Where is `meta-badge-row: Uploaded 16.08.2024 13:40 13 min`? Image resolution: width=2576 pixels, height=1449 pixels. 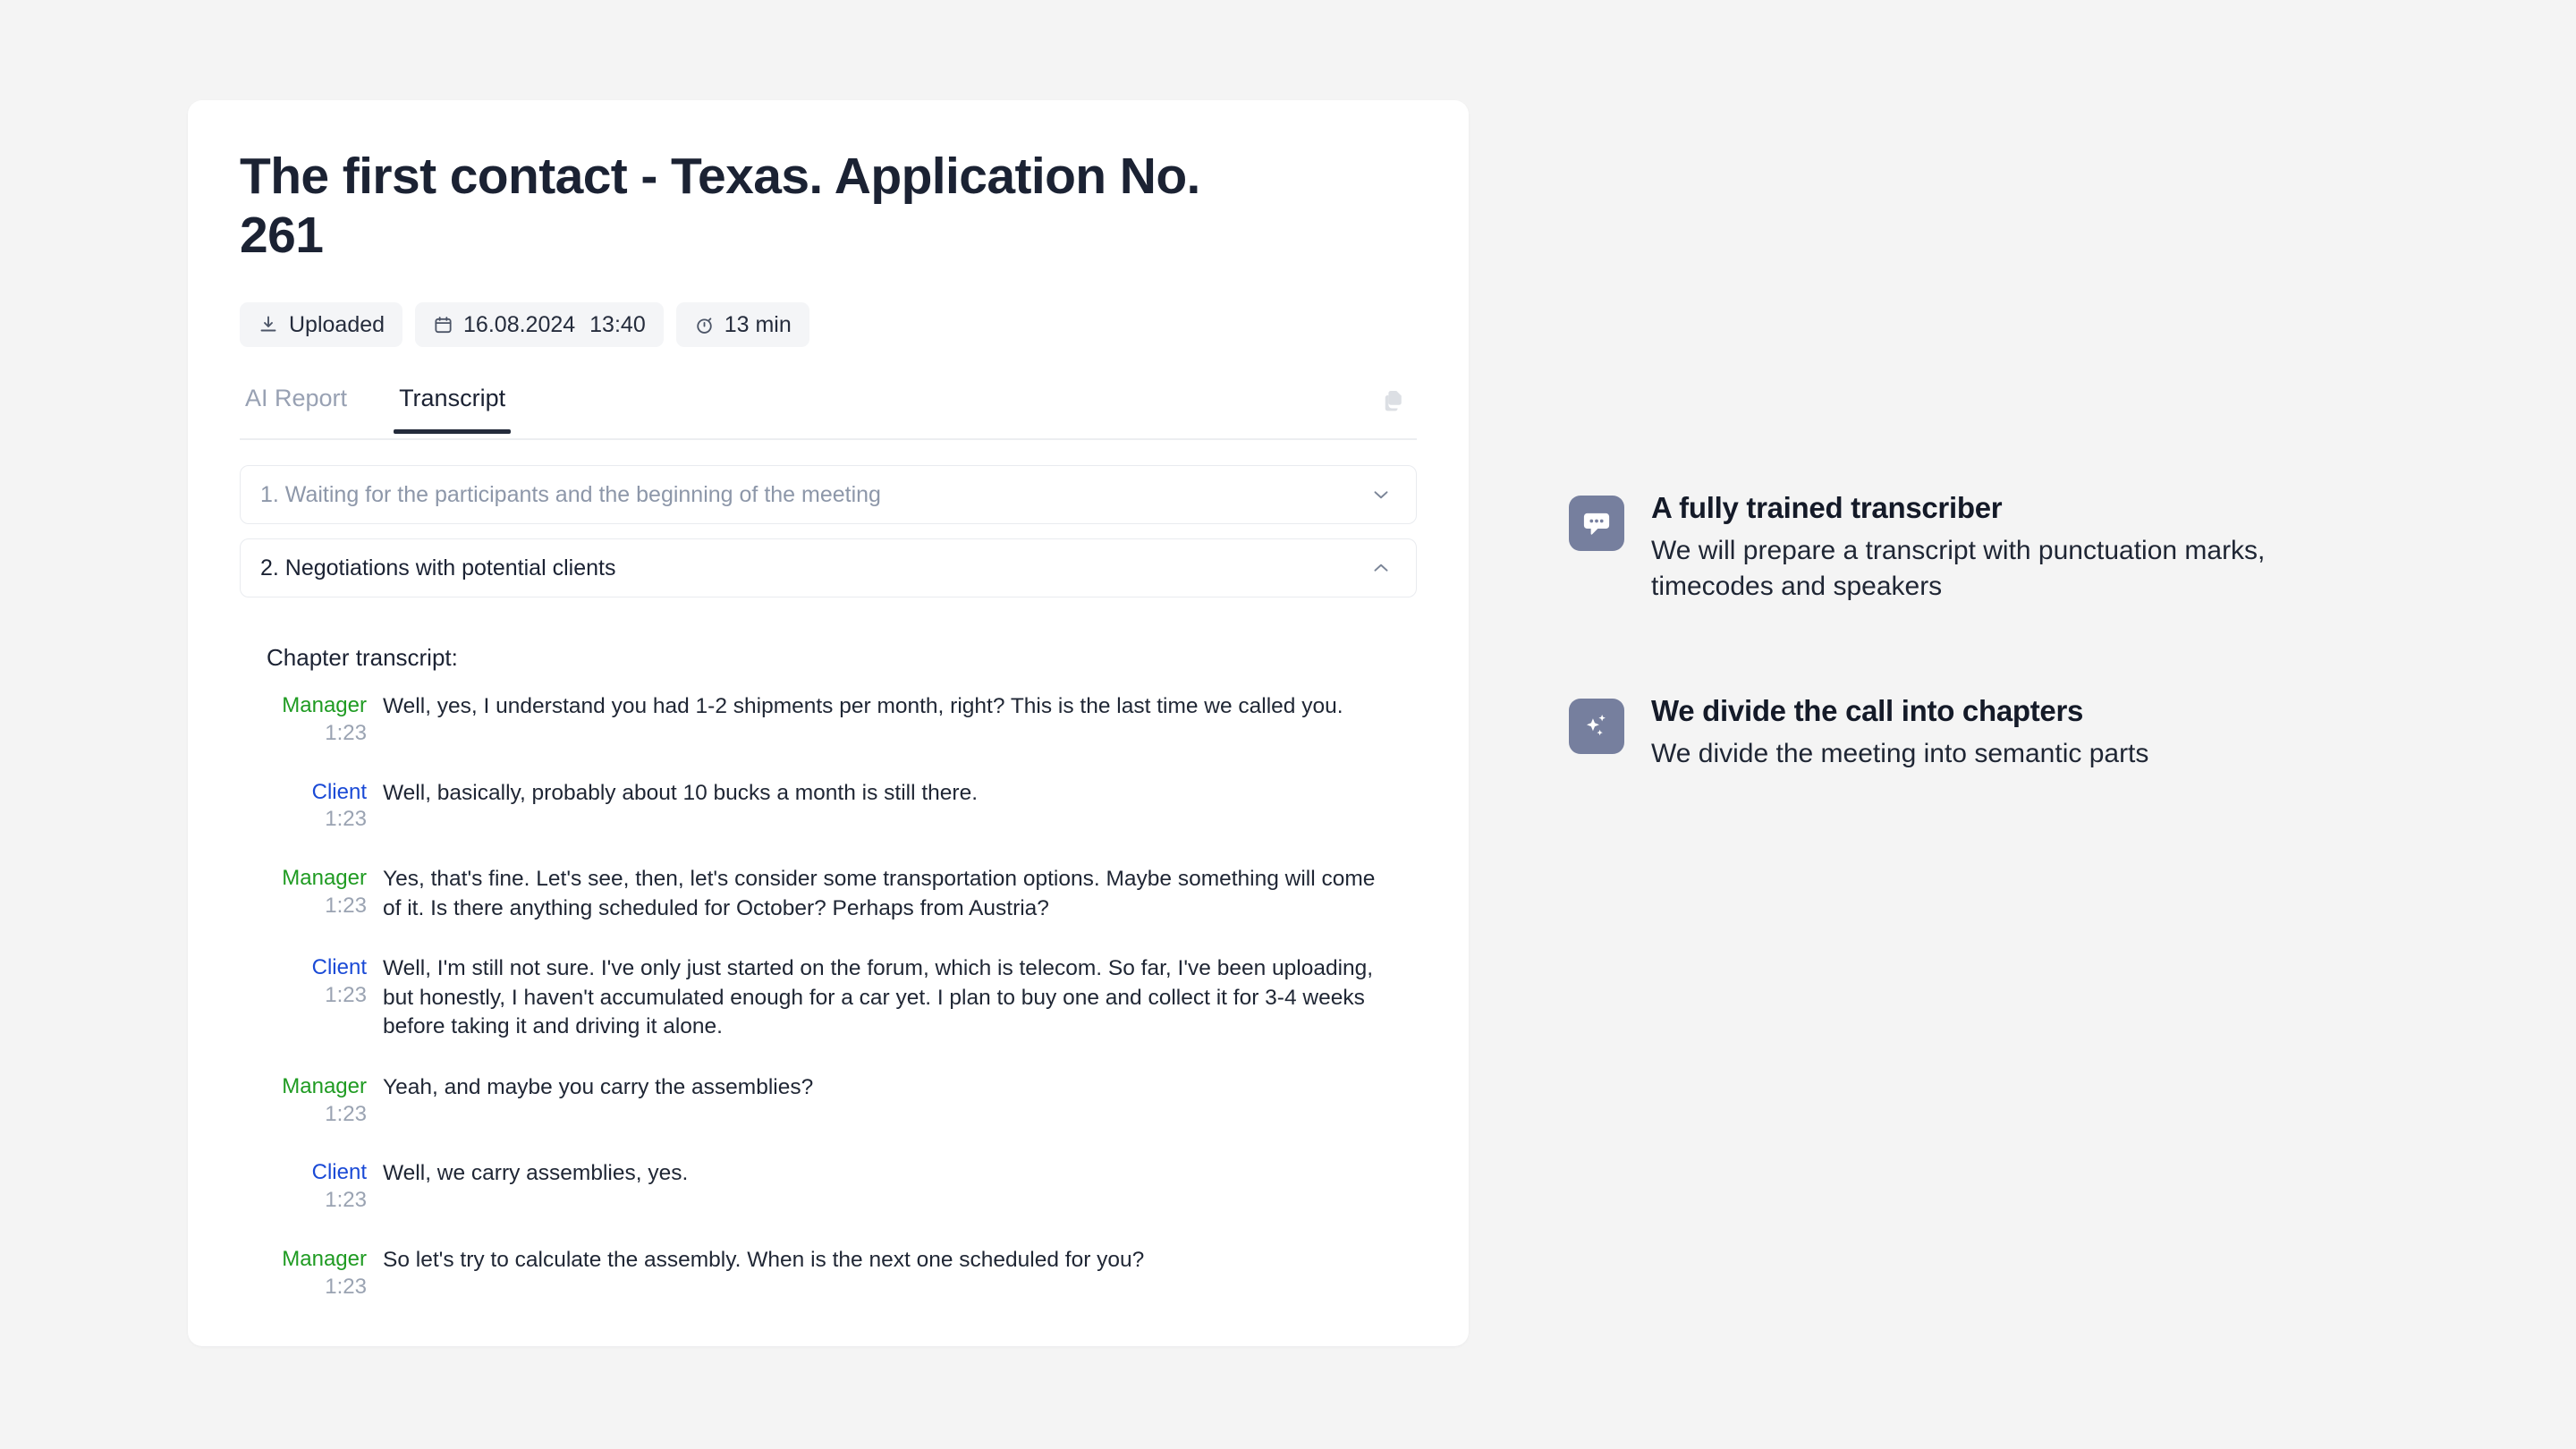
meta-badge-row: Uploaded 16.08.2024 13:40 13 min is located at coordinates (828, 325).